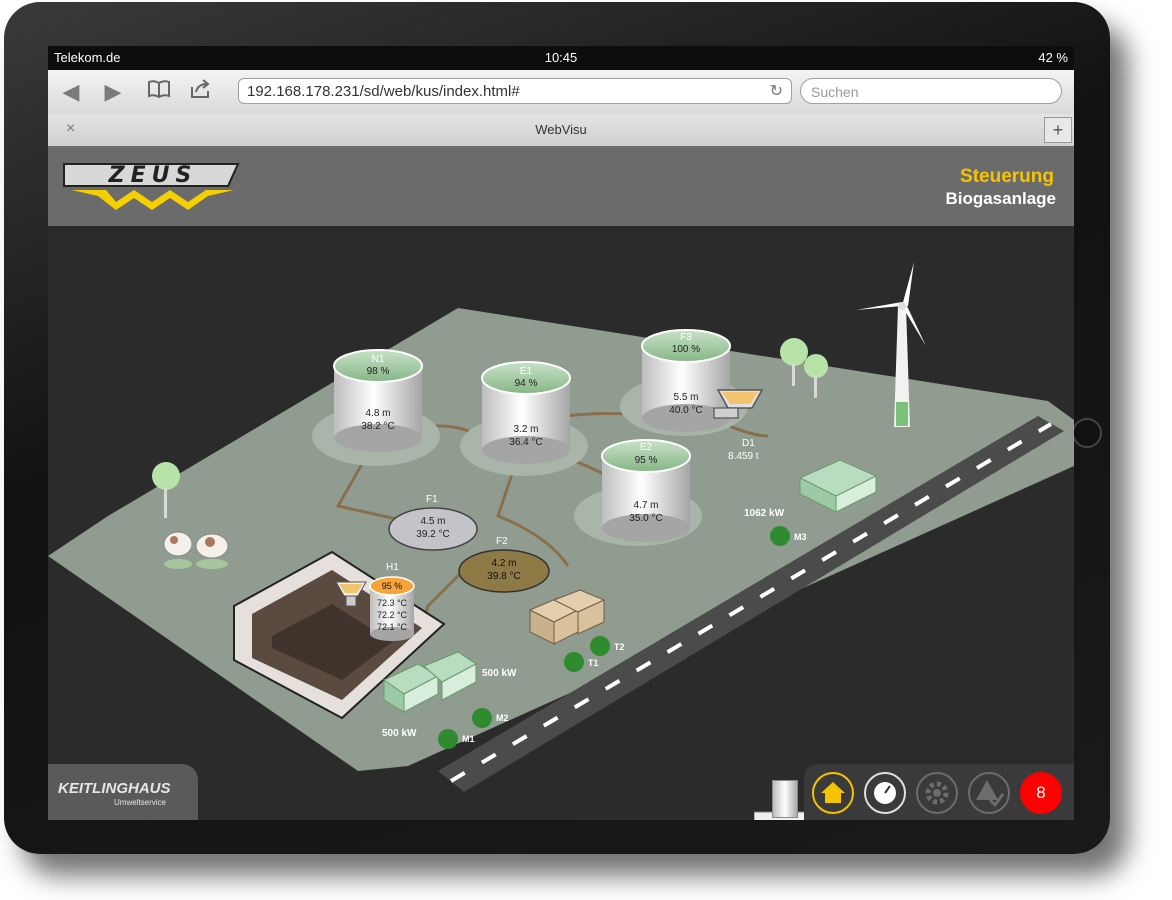 The width and height of the screenshot is (1172, 900). I want to click on tank-e1-level: 94 %, so click(526, 383).